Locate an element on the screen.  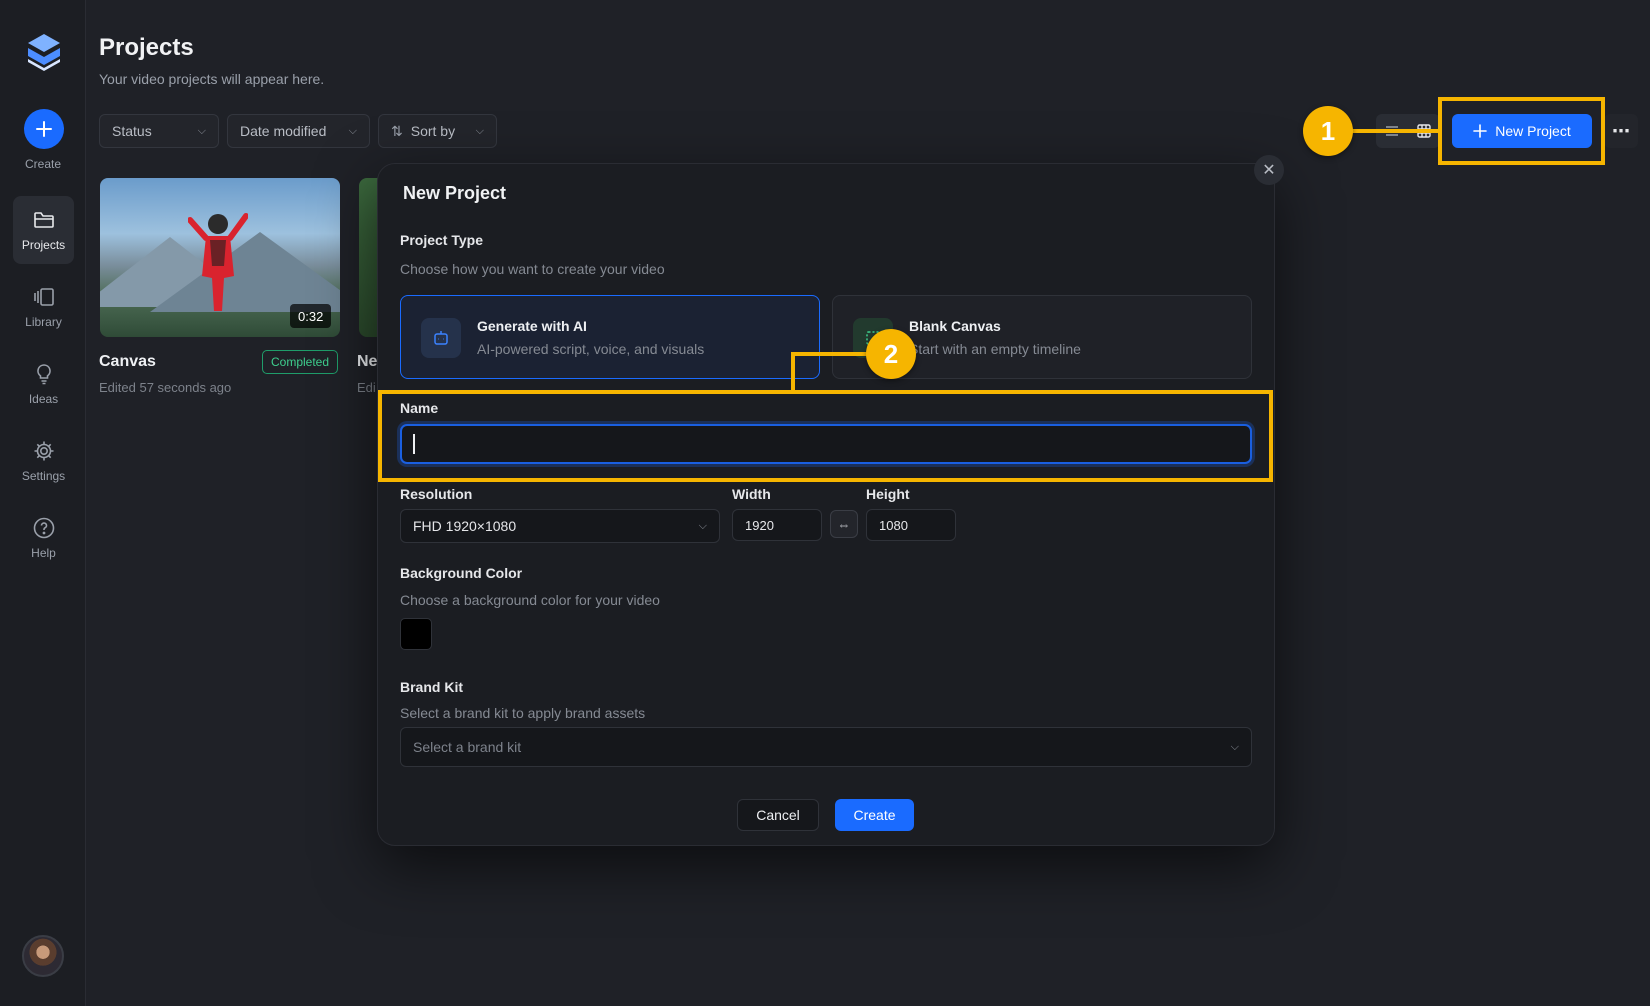
sidebar-item-label: Library is located at coordinates (43, 322).